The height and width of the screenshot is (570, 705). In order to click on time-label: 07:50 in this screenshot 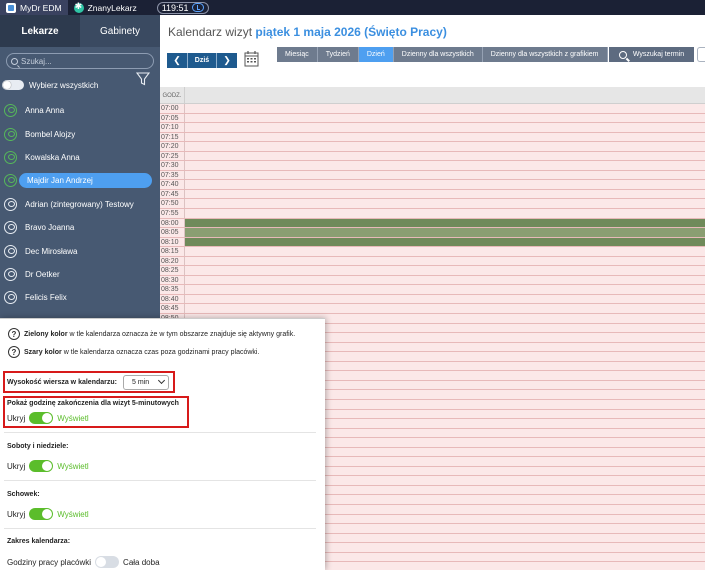, I will do `click(172, 204)`.